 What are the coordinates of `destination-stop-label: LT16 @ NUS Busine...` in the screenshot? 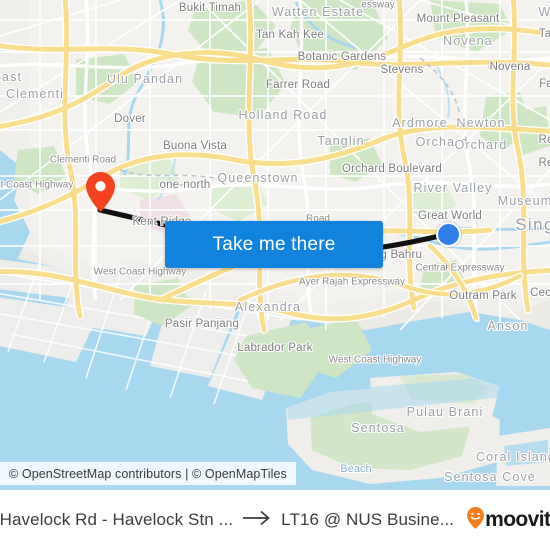 It's located at (368, 519).